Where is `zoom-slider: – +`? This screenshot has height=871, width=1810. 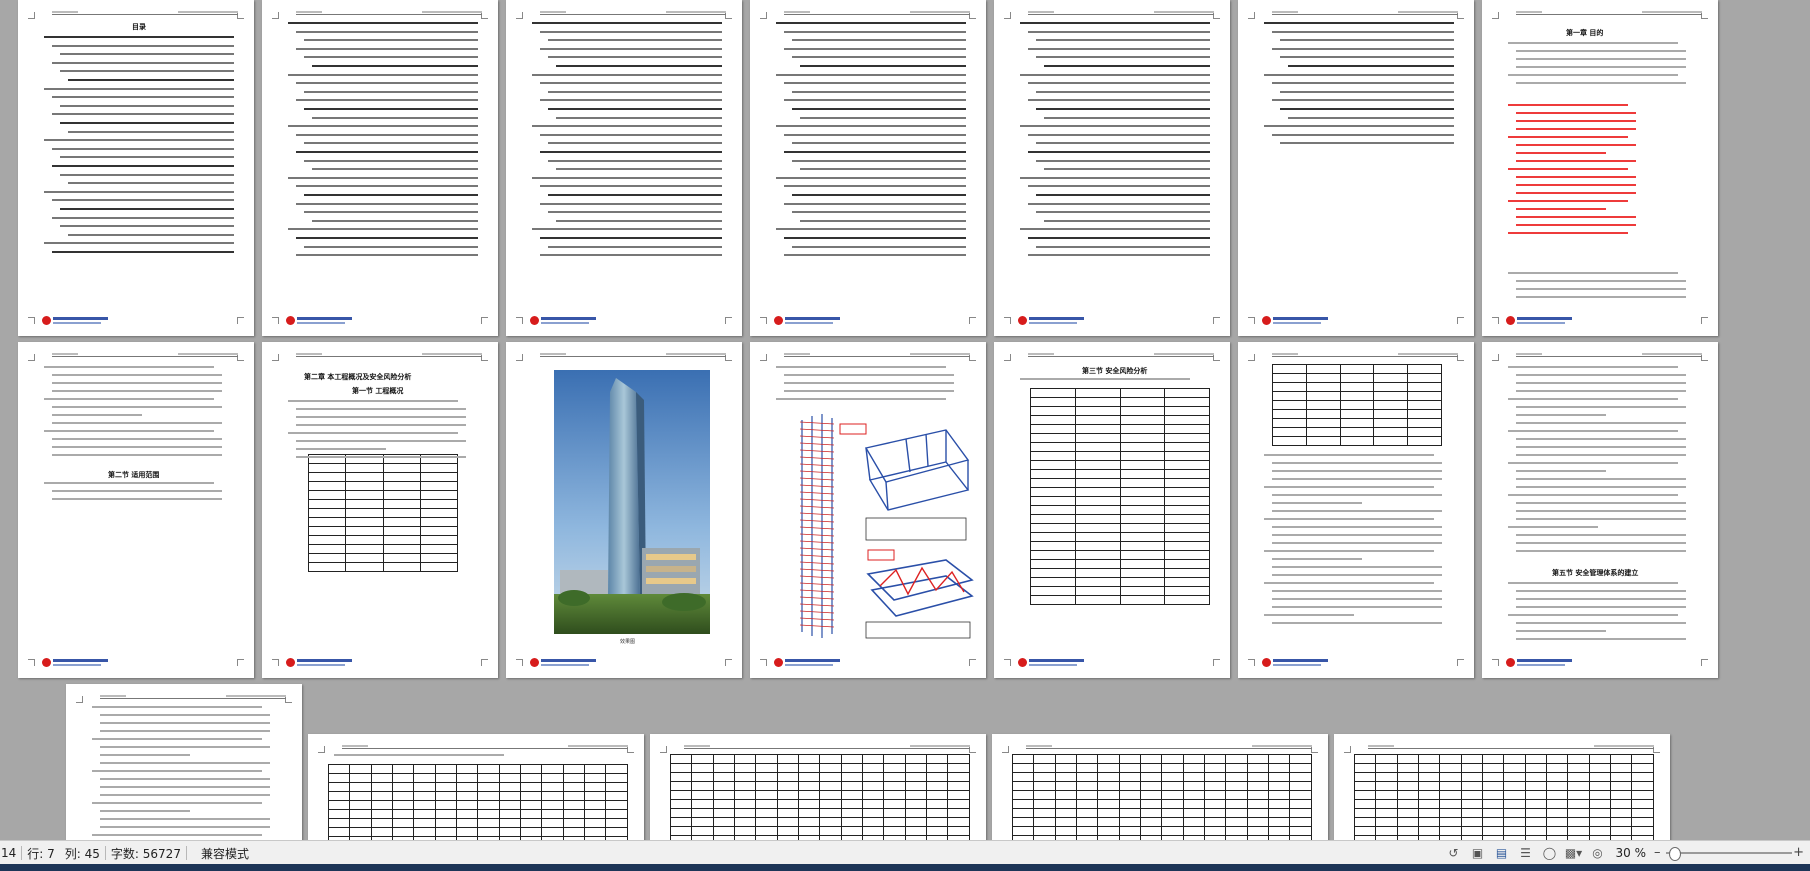 zoom-slider: – + is located at coordinates (1729, 853).